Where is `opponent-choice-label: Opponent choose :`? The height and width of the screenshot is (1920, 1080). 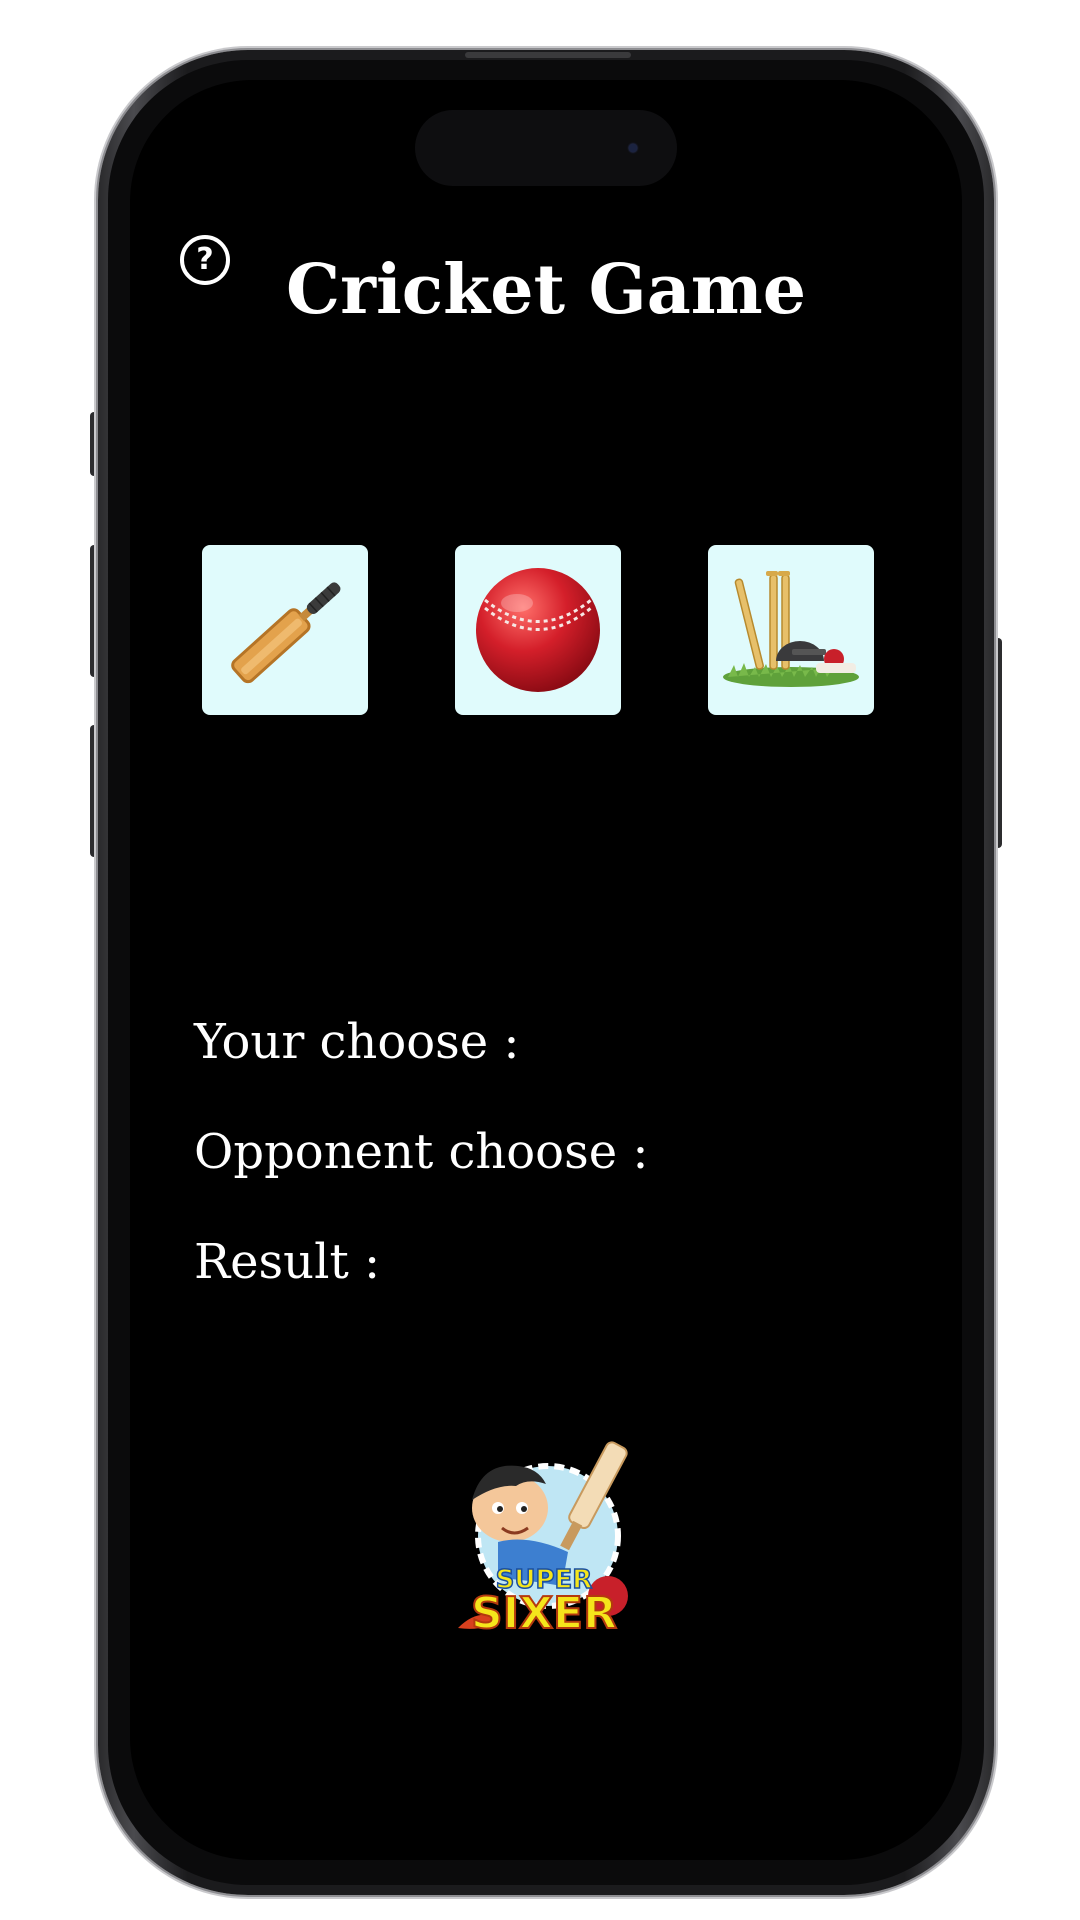
opponent-choice-label: Opponent choose : is located at coordinates (421, 1152).